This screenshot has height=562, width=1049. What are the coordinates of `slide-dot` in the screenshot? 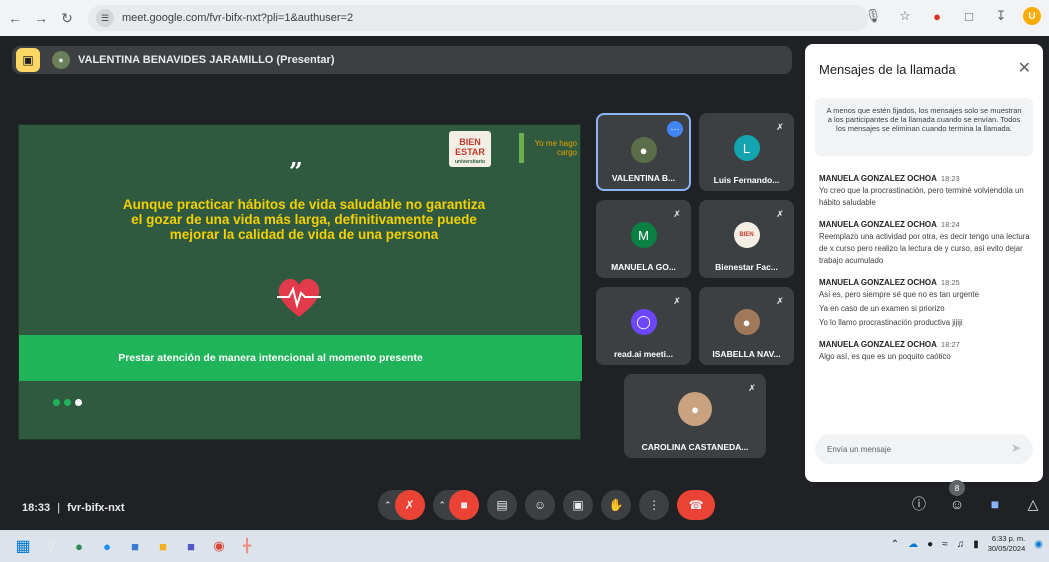 It's located at (56, 402).